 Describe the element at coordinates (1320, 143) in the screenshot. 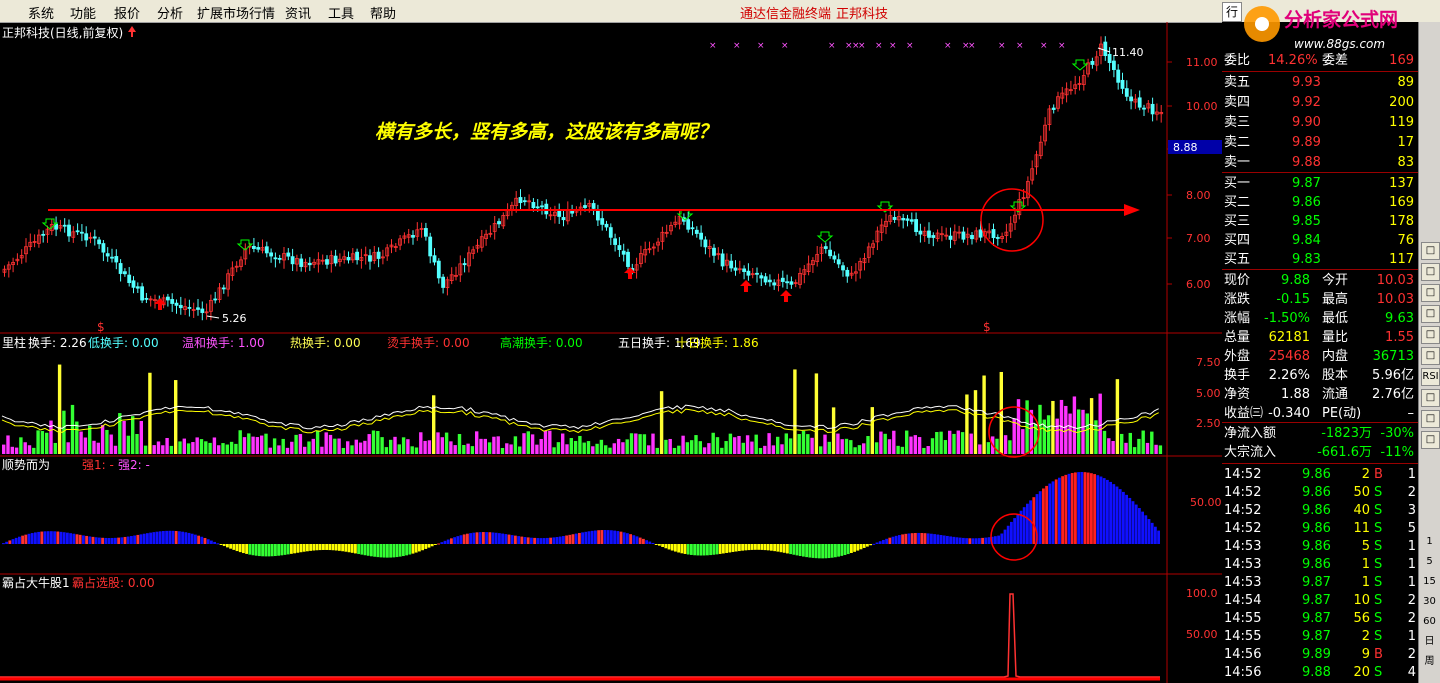

I see `sell-row: 卖二 9.89 17` at that location.